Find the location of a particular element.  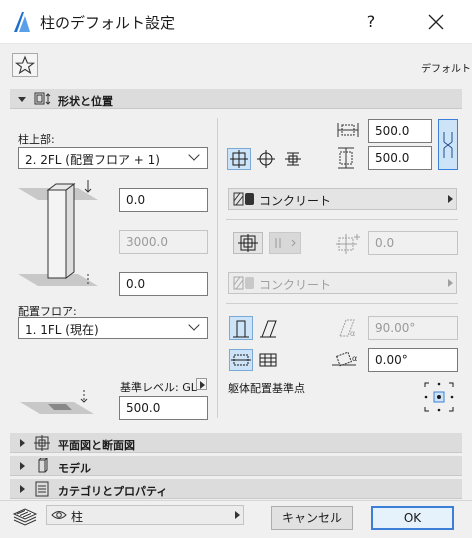

close-icon is located at coordinates (436, 22).